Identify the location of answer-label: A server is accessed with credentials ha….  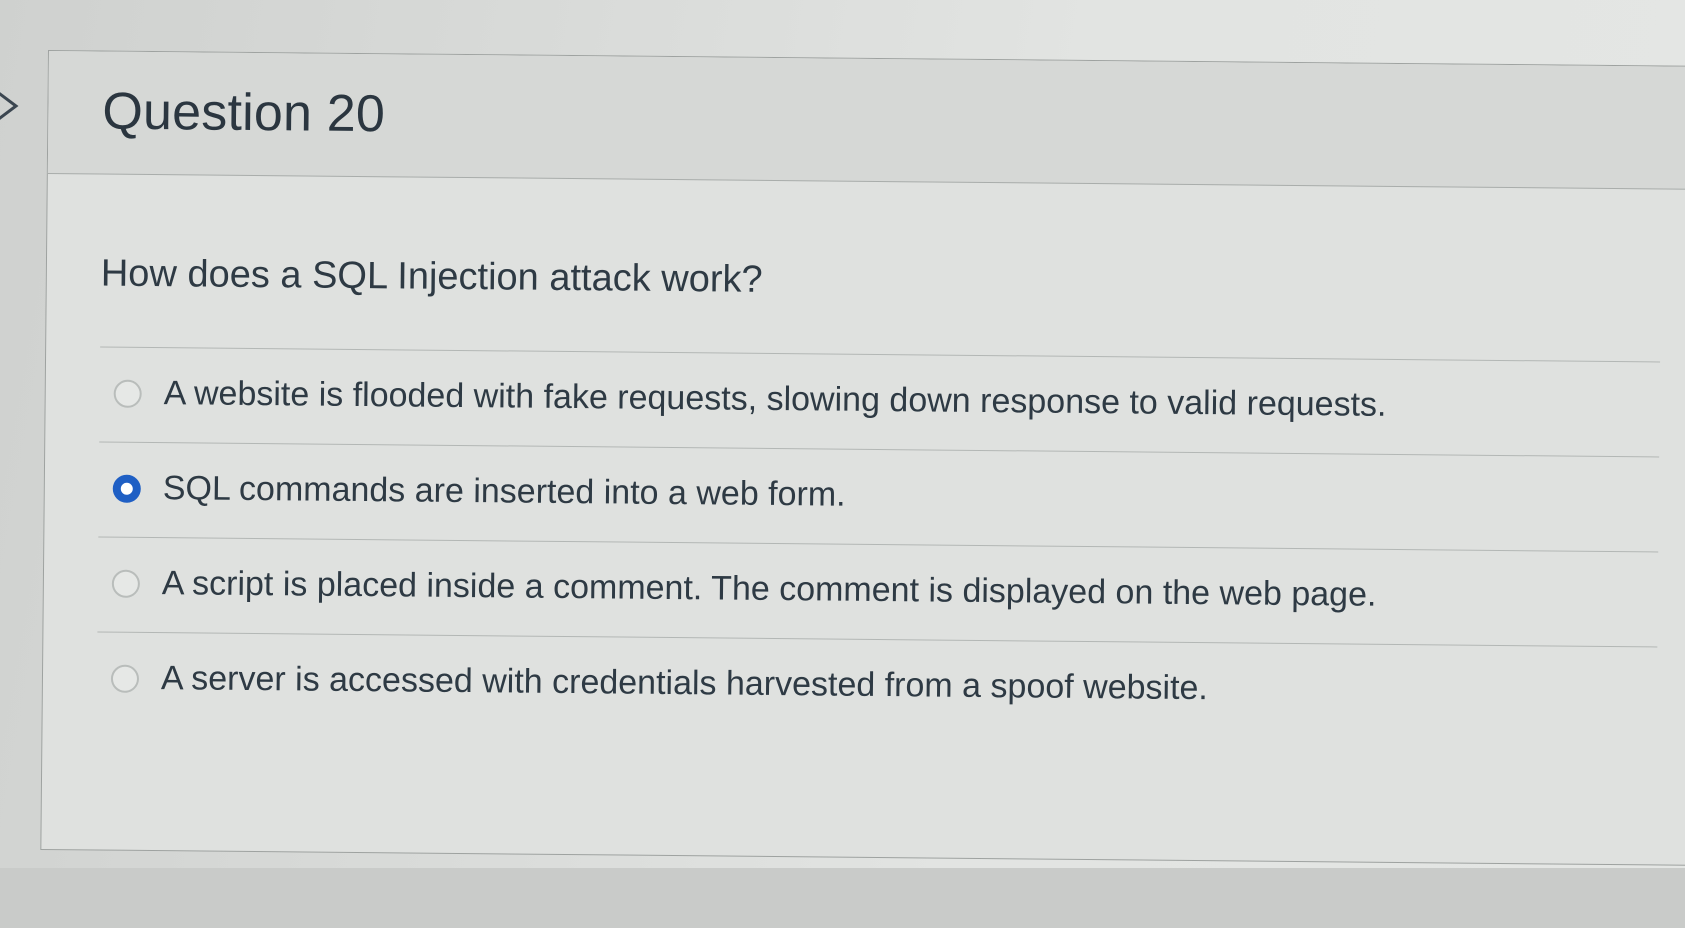
(684, 683).